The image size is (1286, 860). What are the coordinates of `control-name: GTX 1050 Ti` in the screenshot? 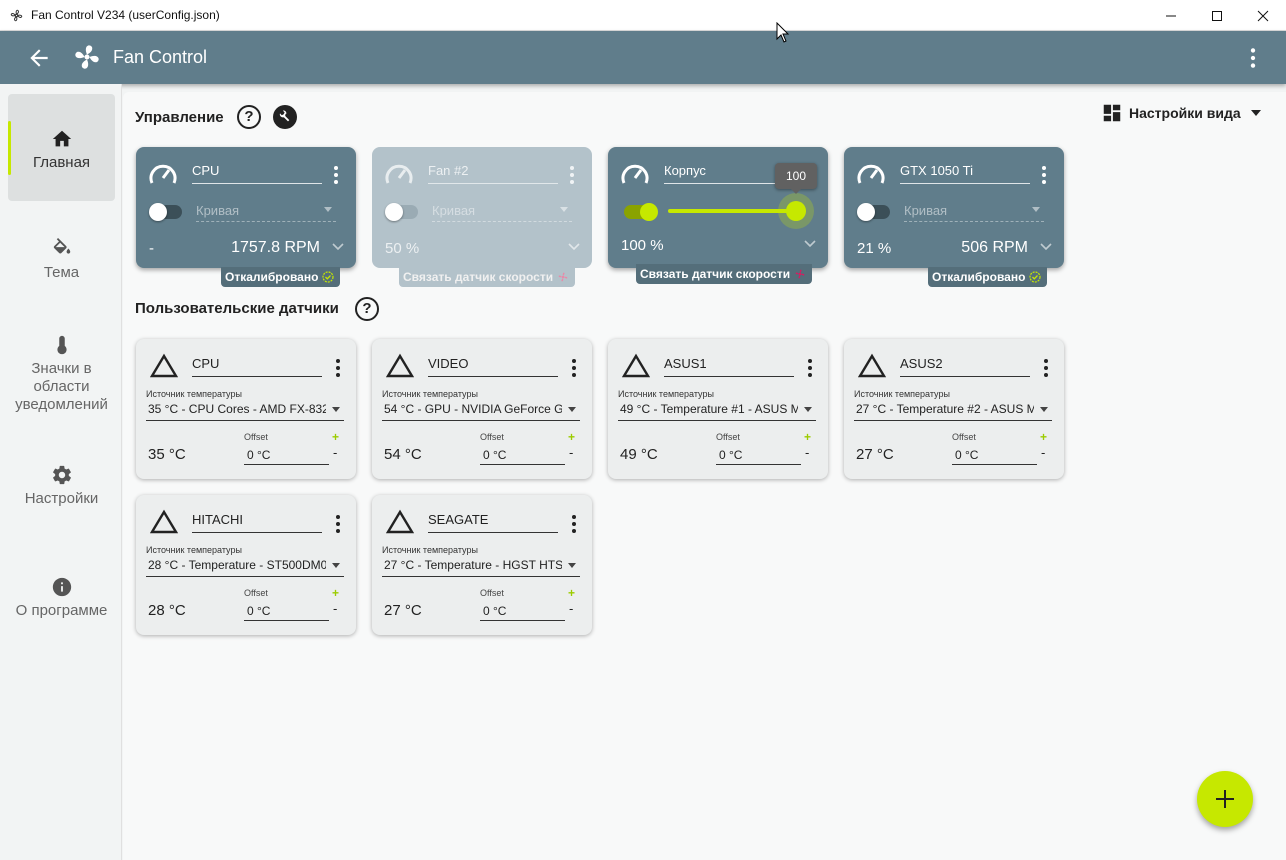 It's located at (965, 173).